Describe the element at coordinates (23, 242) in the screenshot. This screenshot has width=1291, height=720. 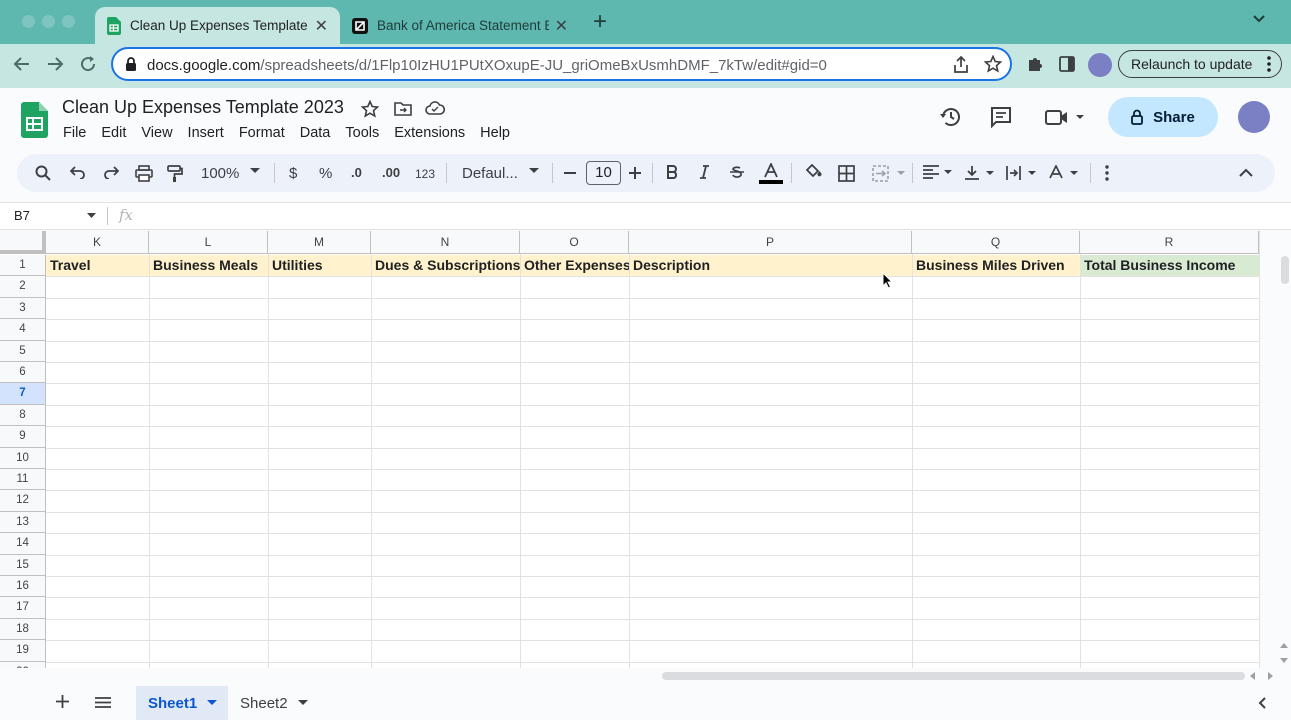
I see `select-all-corner` at that location.